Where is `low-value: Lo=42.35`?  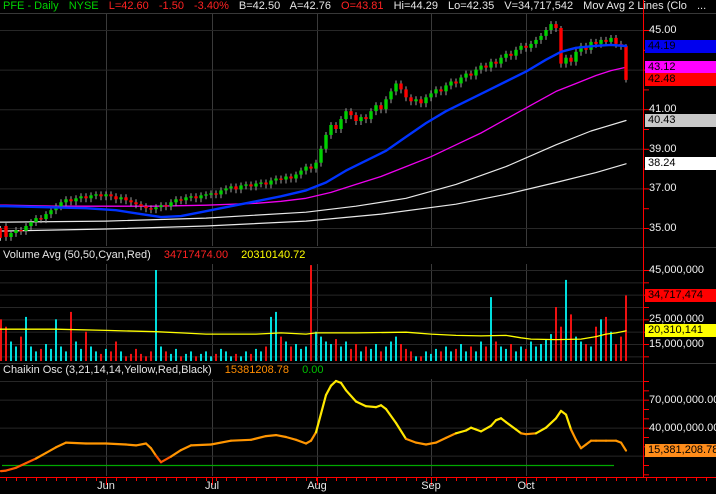 low-value: Lo=42.35 is located at coordinates (471, 6).